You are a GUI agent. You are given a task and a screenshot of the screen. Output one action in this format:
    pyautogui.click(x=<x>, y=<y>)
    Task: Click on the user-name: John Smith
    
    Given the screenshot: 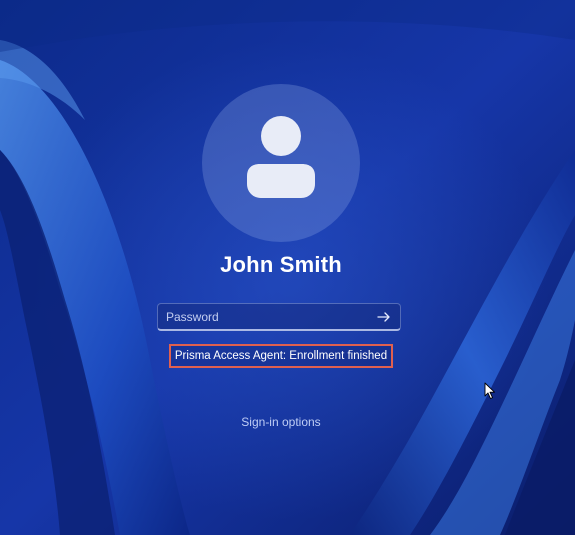 What is the action you would take?
    pyautogui.click(x=281, y=264)
    